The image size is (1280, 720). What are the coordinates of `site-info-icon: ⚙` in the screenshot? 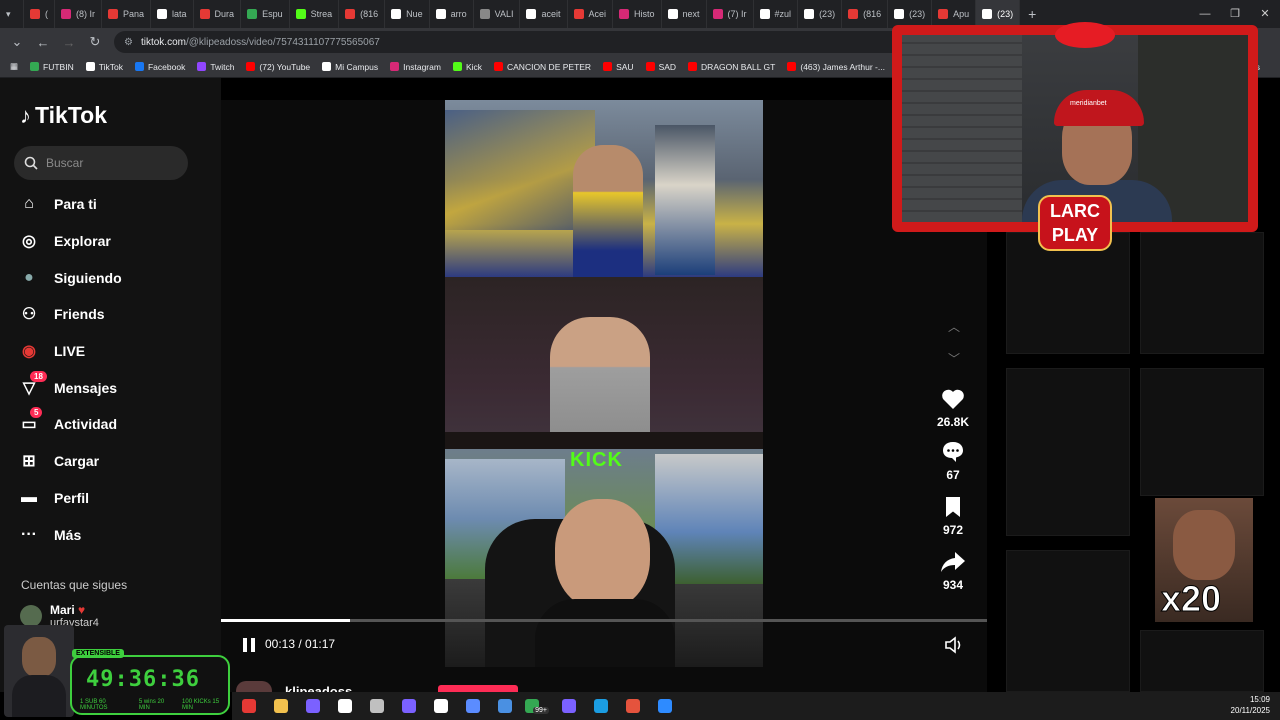 It's located at (128, 42).